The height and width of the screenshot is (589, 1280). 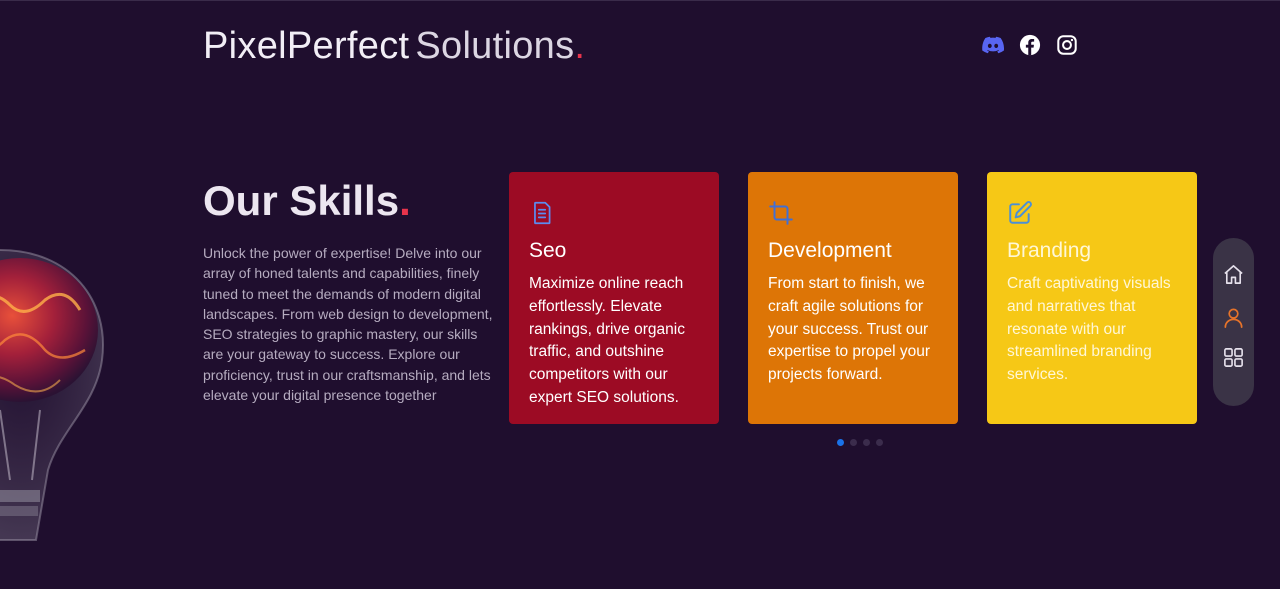 I want to click on brand-logo: PixelPerfect Solutions., so click(x=394, y=46).